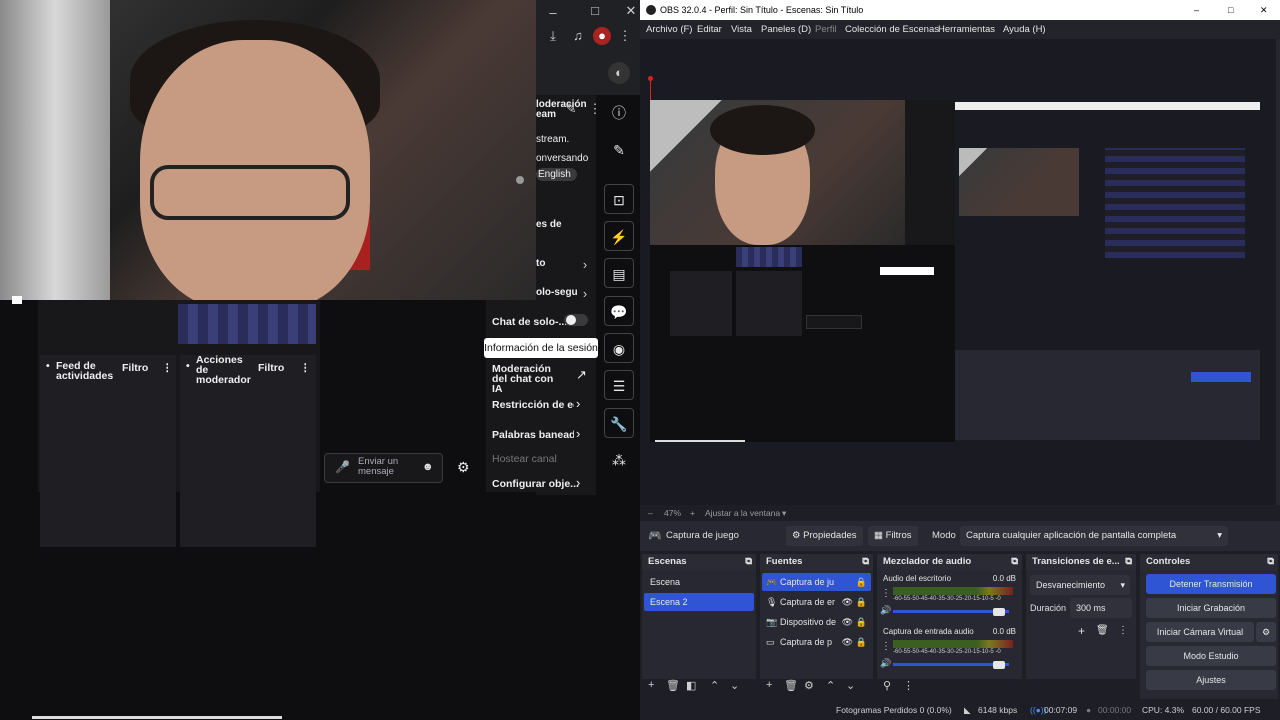 The width and height of the screenshot is (1280, 720). What do you see at coordinates (786, 29) in the screenshot?
I see `menu-docks: Paneles (D)` at bounding box center [786, 29].